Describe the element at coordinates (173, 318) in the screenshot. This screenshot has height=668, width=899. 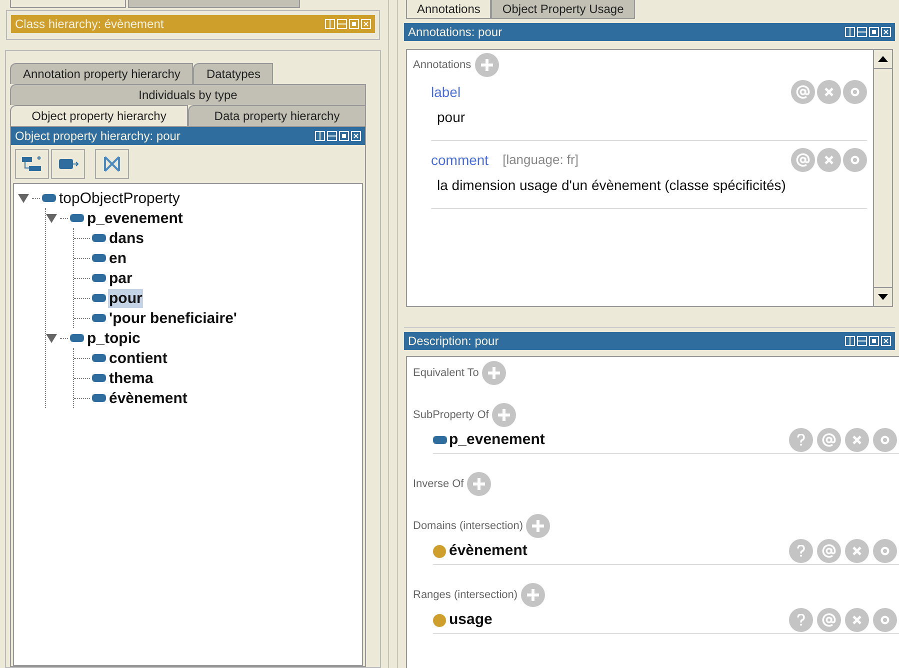
I see `tree-item: 'pour beneficiaire'` at that location.